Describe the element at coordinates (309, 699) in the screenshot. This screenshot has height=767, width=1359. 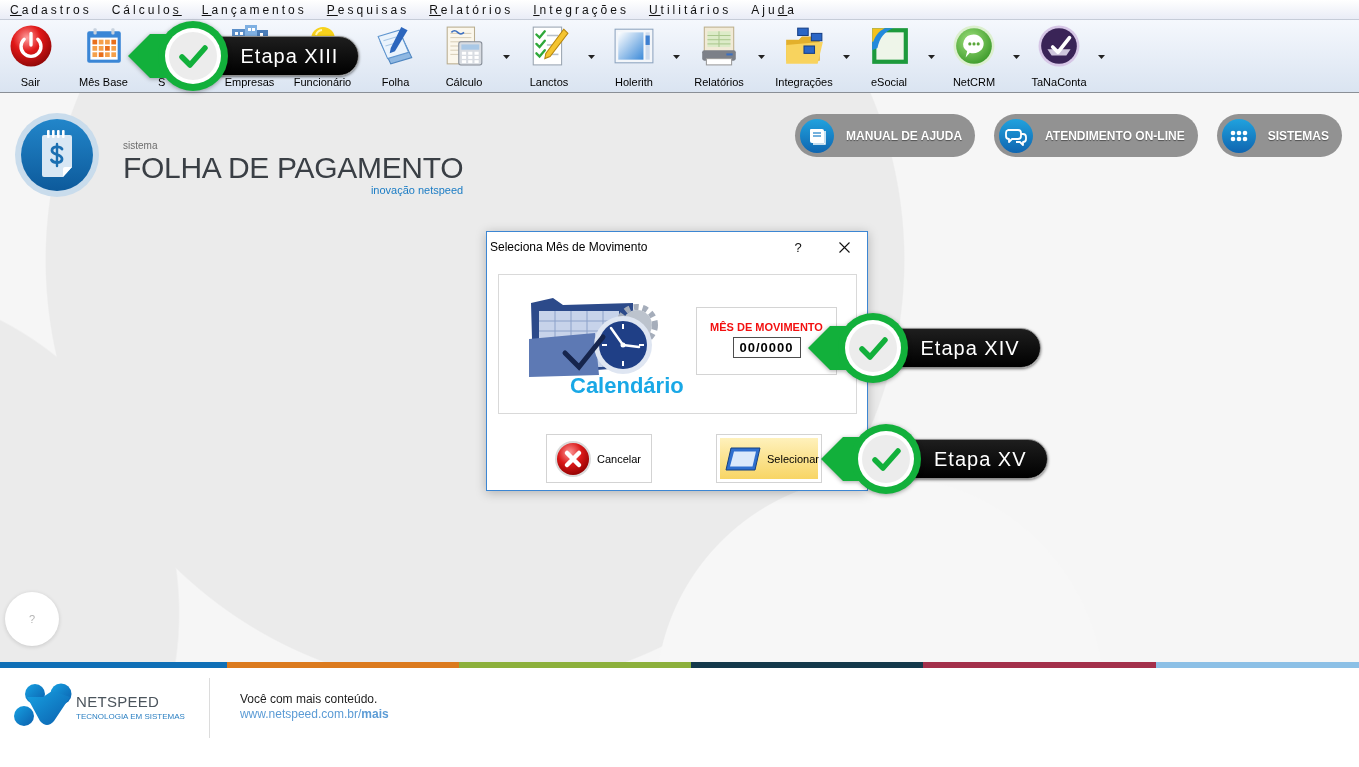
I see `footer-message: Você com mais conteúdo.` at that location.